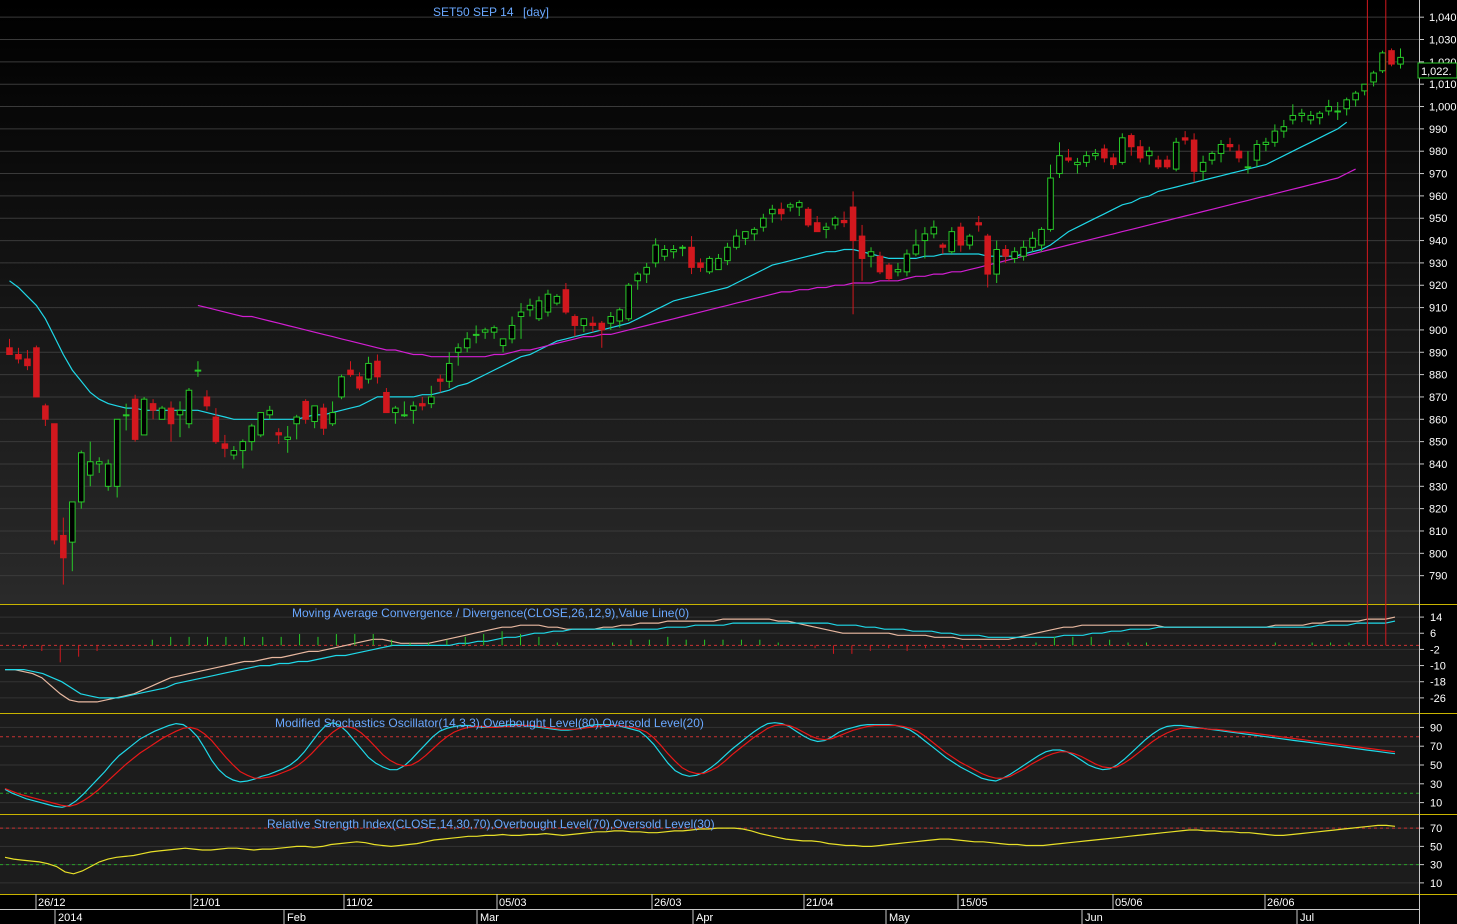 This screenshot has height=924, width=1457. What do you see at coordinates (1438, 286) in the screenshot?
I see `price-tick-label: 920` at bounding box center [1438, 286].